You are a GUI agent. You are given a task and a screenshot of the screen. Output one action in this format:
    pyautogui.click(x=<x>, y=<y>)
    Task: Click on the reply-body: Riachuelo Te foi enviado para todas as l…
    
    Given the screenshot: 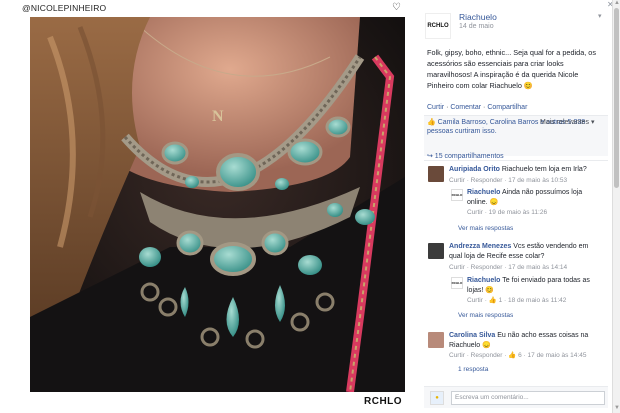 What is the action you would take?
    pyautogui.click(x=532, y=285)
    